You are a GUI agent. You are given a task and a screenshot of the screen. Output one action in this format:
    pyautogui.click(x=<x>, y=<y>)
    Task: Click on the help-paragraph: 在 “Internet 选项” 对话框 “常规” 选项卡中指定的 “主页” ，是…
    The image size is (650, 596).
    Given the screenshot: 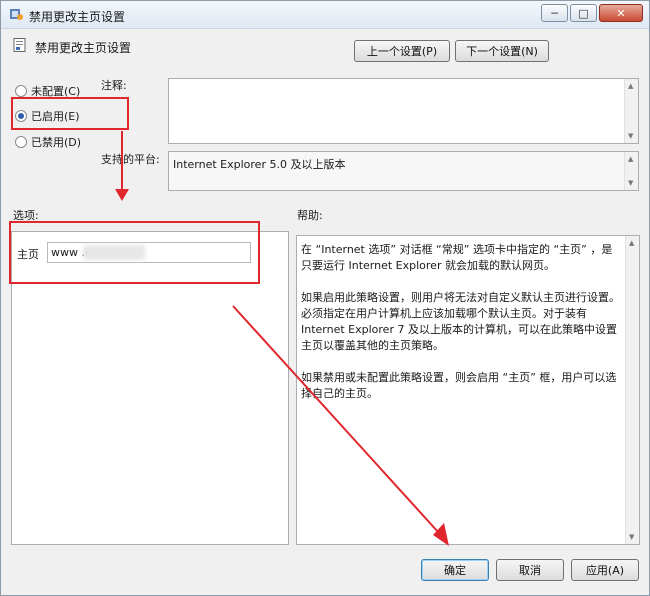 What is the action you would take?
    pyautogui.click(x=457, y=257)
    